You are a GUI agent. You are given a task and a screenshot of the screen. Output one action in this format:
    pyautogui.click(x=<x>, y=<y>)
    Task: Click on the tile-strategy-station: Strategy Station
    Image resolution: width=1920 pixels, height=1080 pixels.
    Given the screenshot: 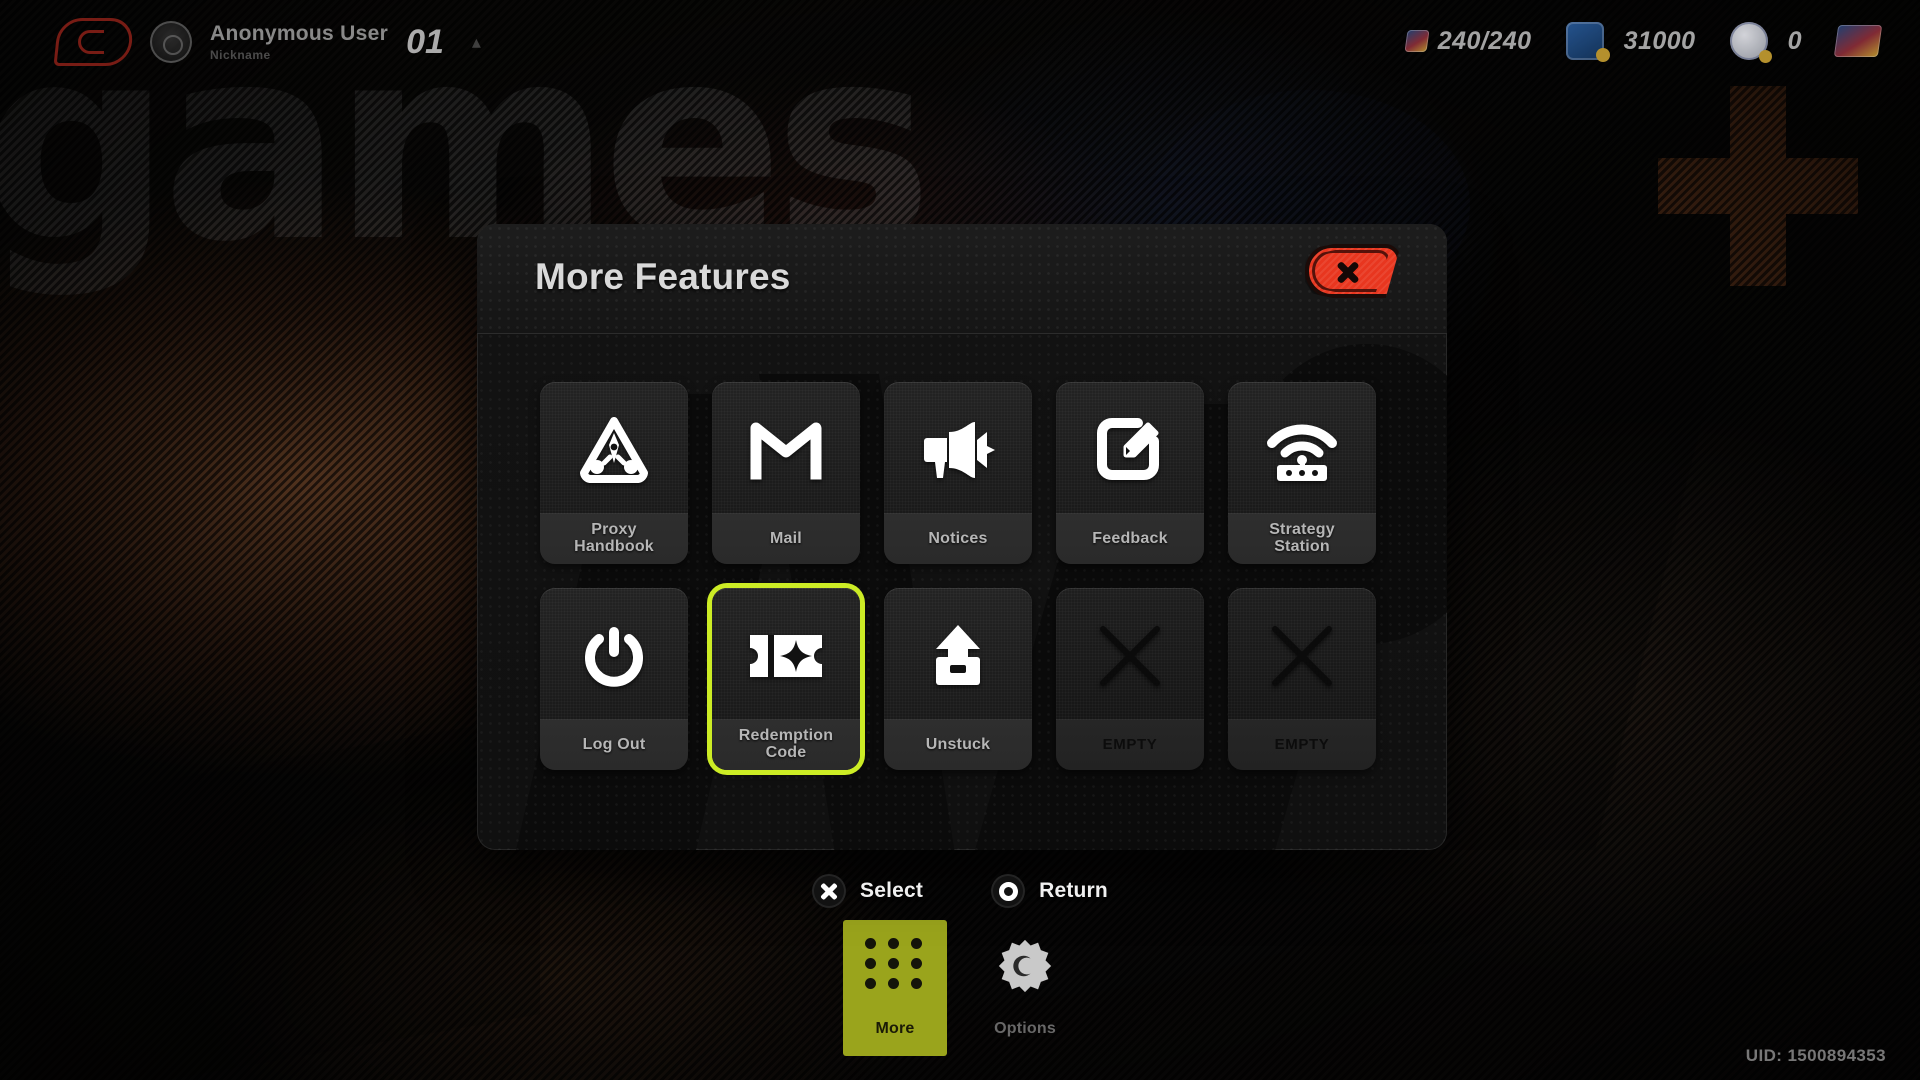 What is the action you would take?
    pyautogui.click(x=1302, y=473)
    